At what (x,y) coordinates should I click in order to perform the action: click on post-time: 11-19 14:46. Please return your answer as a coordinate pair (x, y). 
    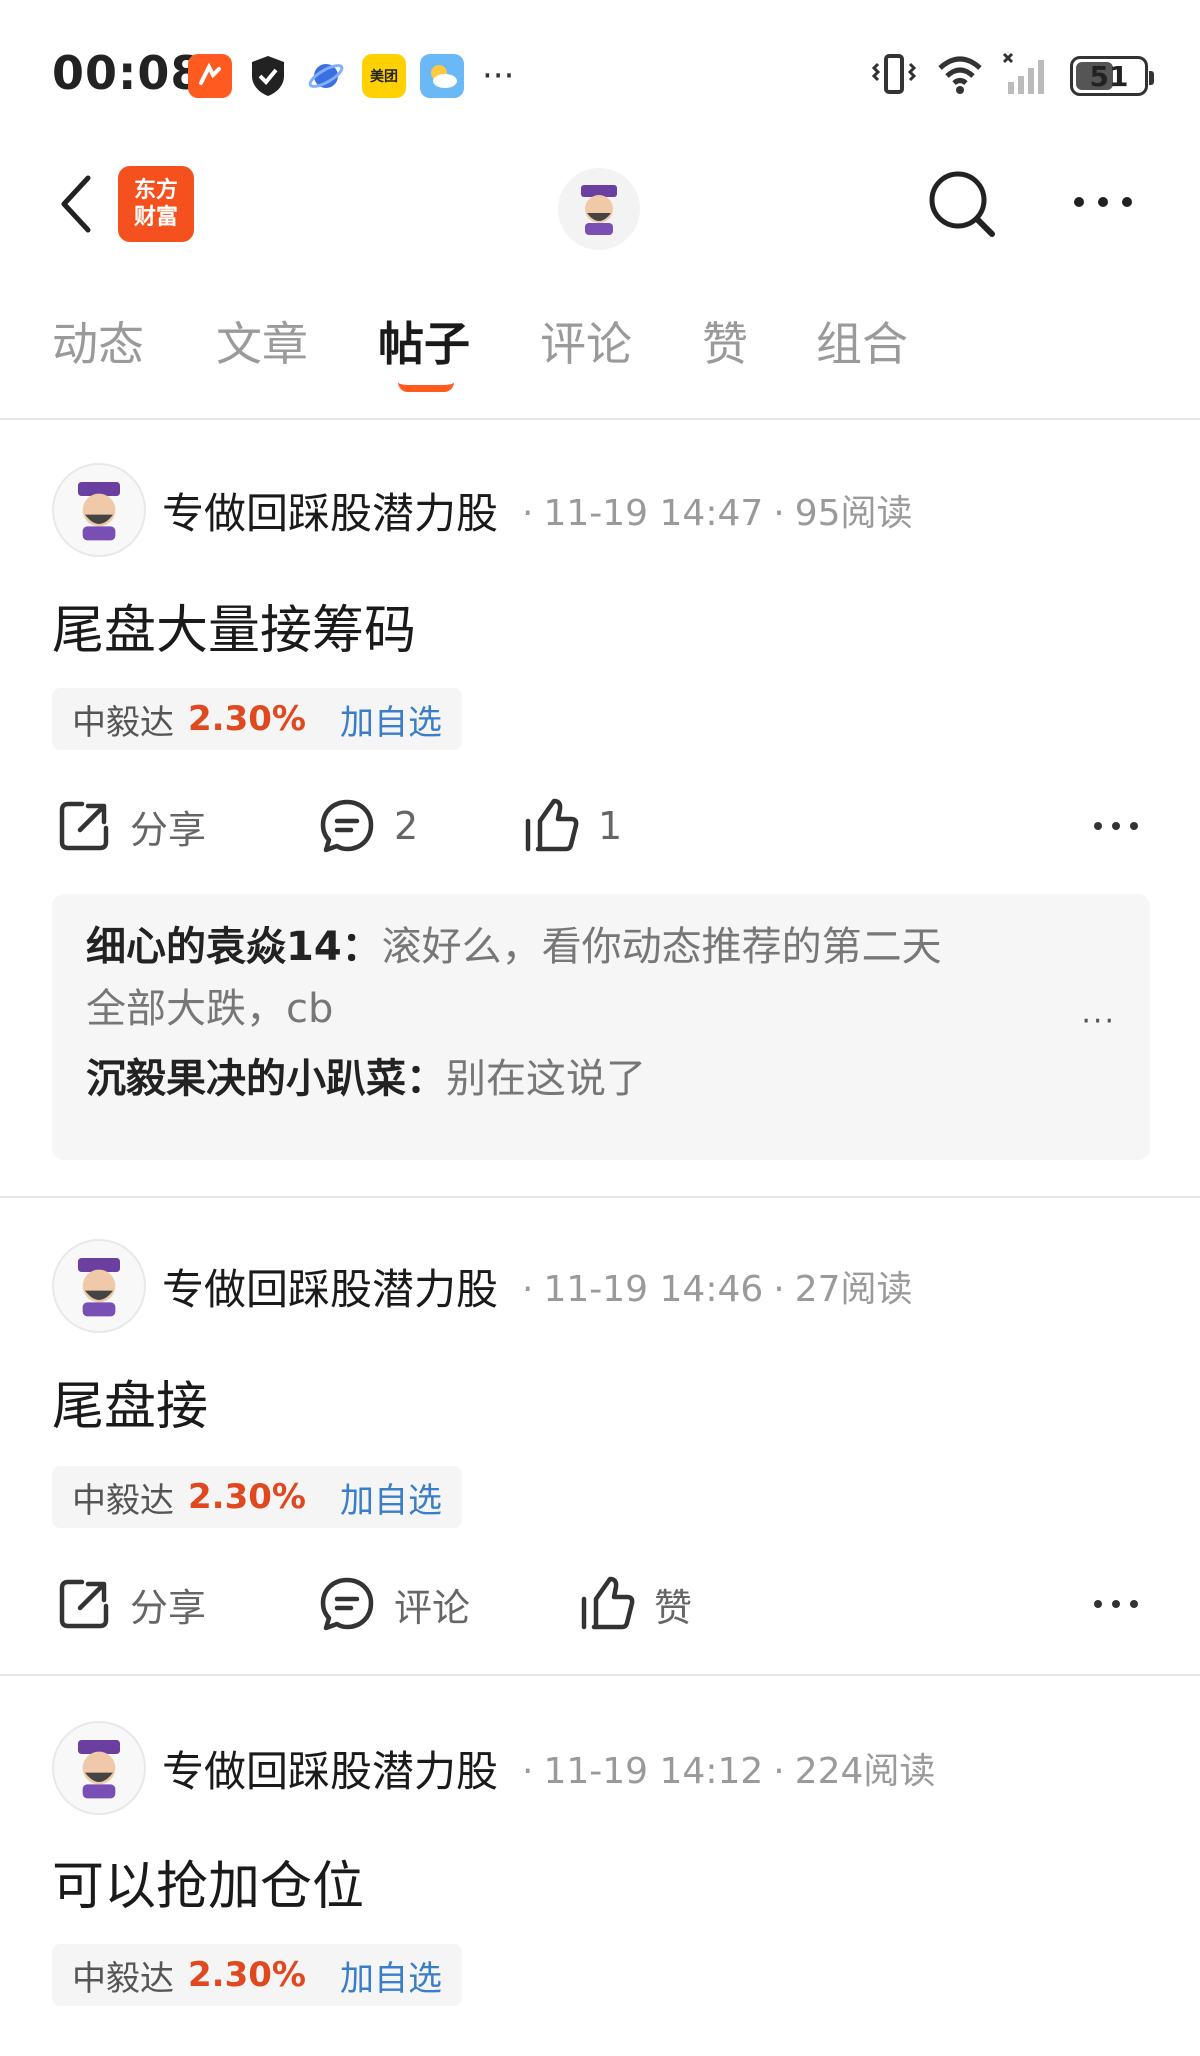
    Looking at the image, I should click on (653, 1289).